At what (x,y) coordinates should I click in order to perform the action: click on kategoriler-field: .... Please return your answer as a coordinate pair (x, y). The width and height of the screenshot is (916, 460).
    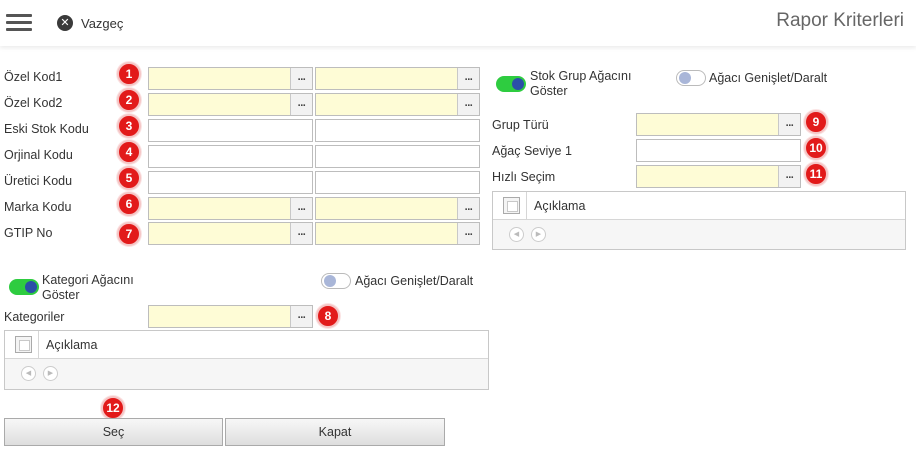
    Looking at the image, I should click on (230, 316).